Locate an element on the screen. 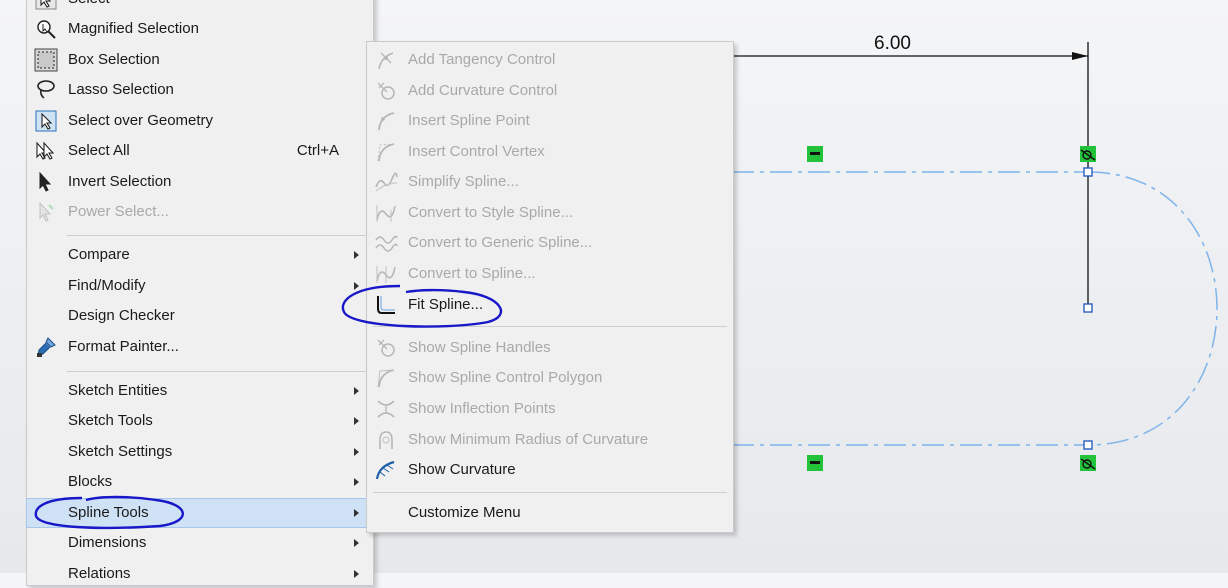 The image size is (1228, 588). insert-spline-point-icon is located at coordinates (386, 121).